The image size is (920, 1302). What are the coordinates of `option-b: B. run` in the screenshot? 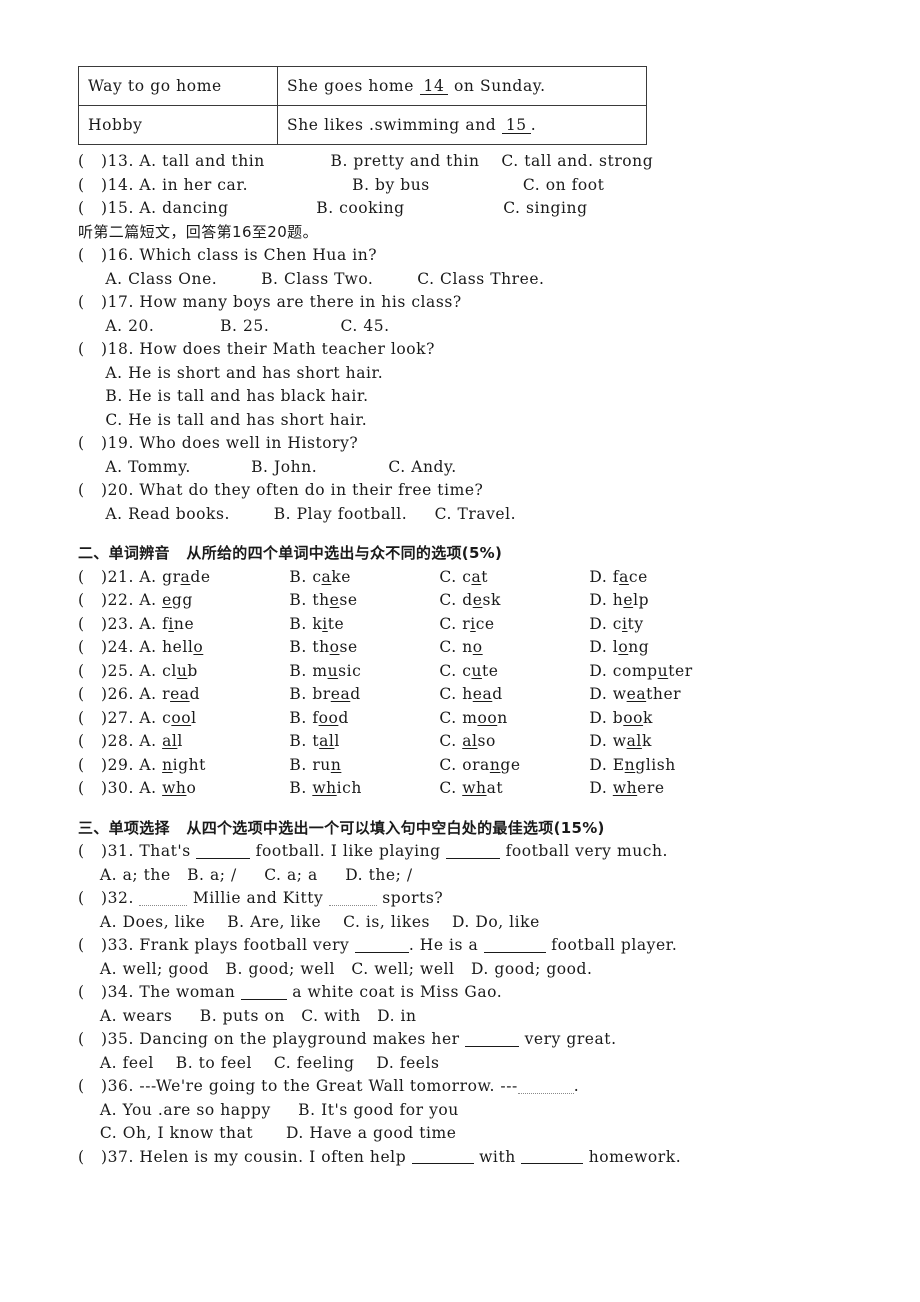 It's located at (364, 766).